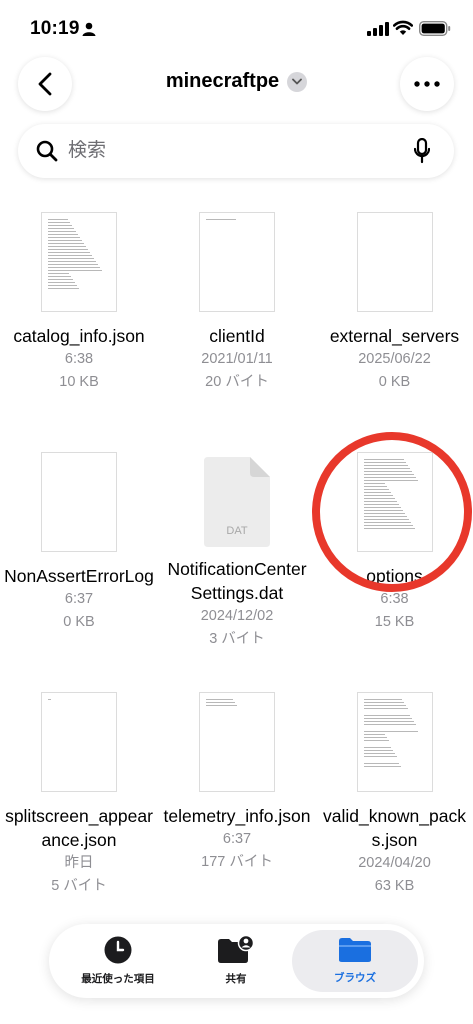  I want to click on tab-label: 最近使った項目, so click(118, 979).